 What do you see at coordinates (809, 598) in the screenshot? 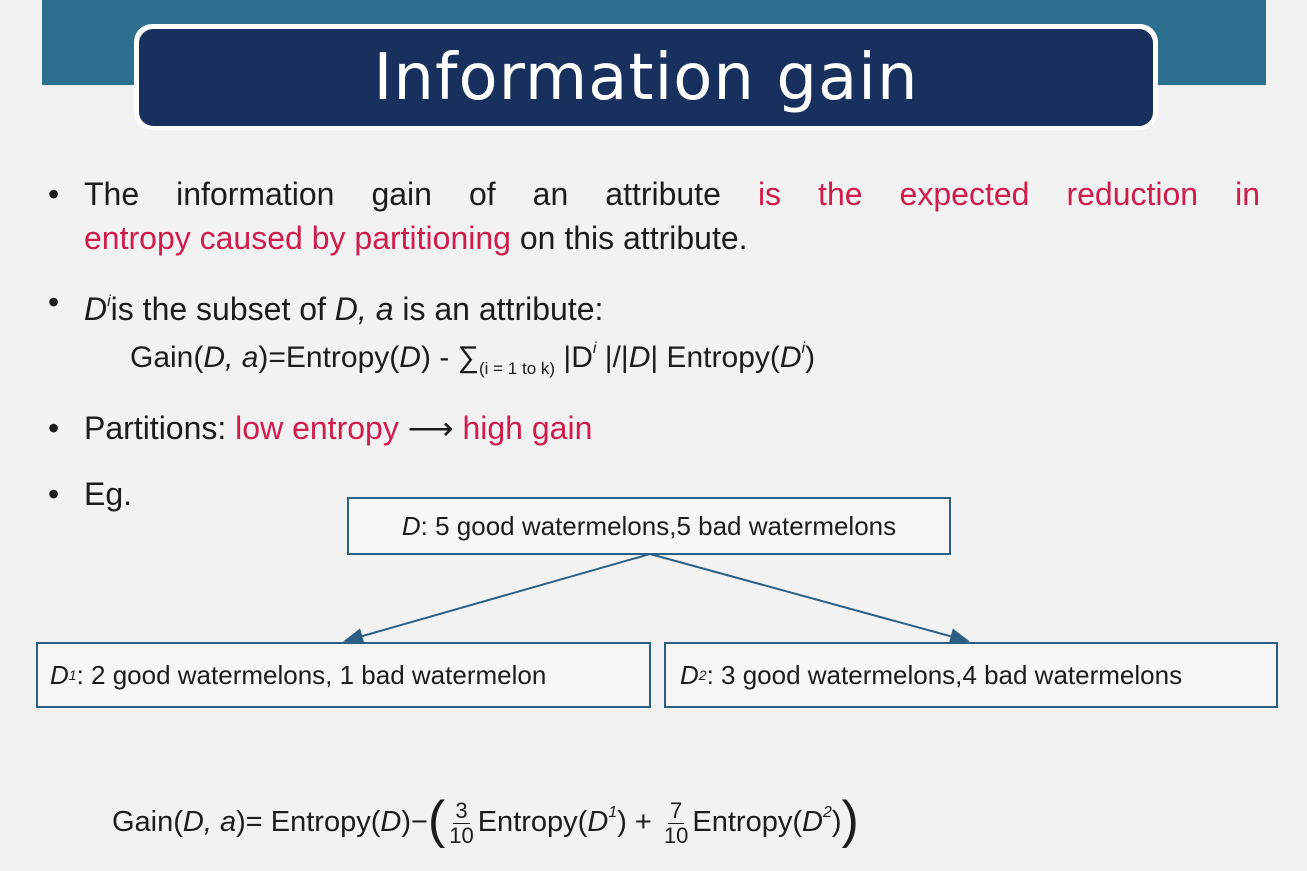
I see `connector-right` at bounding box center [809, 598].